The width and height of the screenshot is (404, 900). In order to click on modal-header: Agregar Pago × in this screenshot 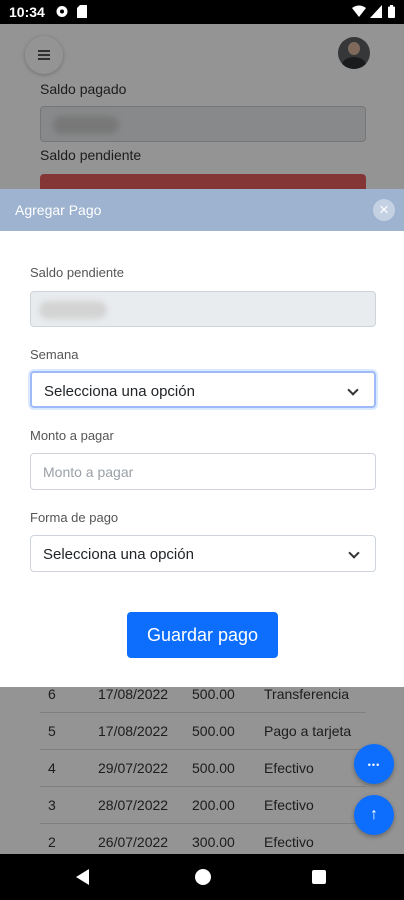, I will do `click(202, 210)`.